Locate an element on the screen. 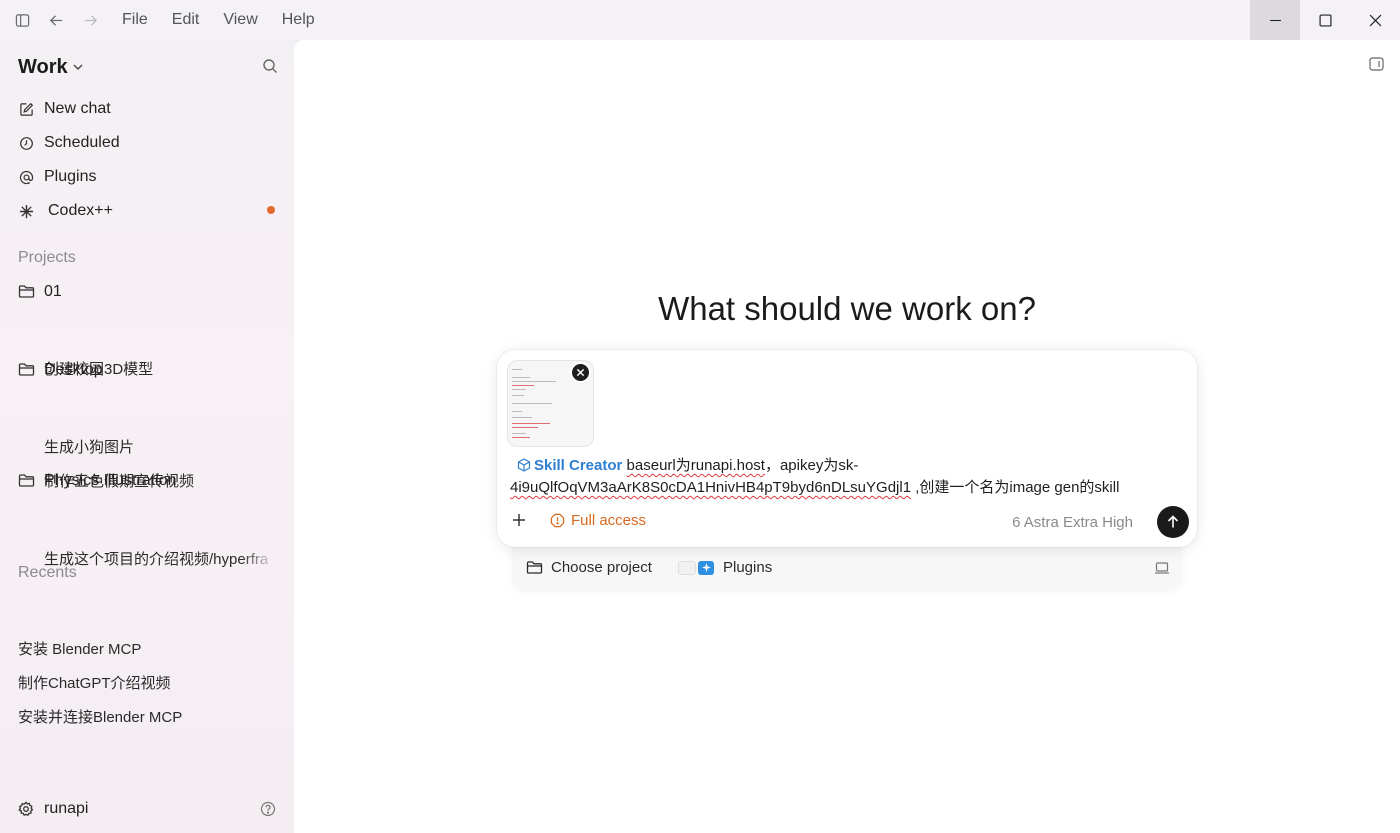 Image resolution: width=1400 pixels, height=833 pixels. user-settings: runapi is located at coordinates (147, 809).